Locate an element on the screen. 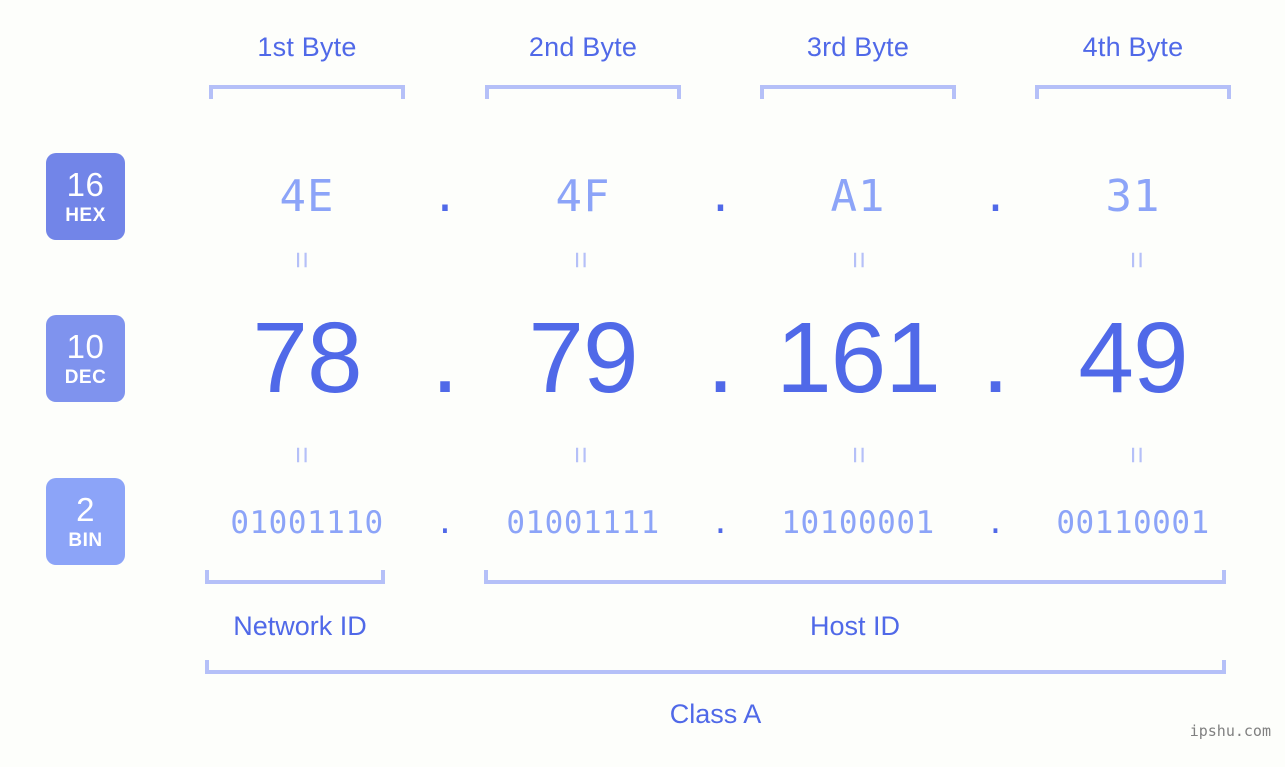  class-bracket is located at coordinates (715, 667).